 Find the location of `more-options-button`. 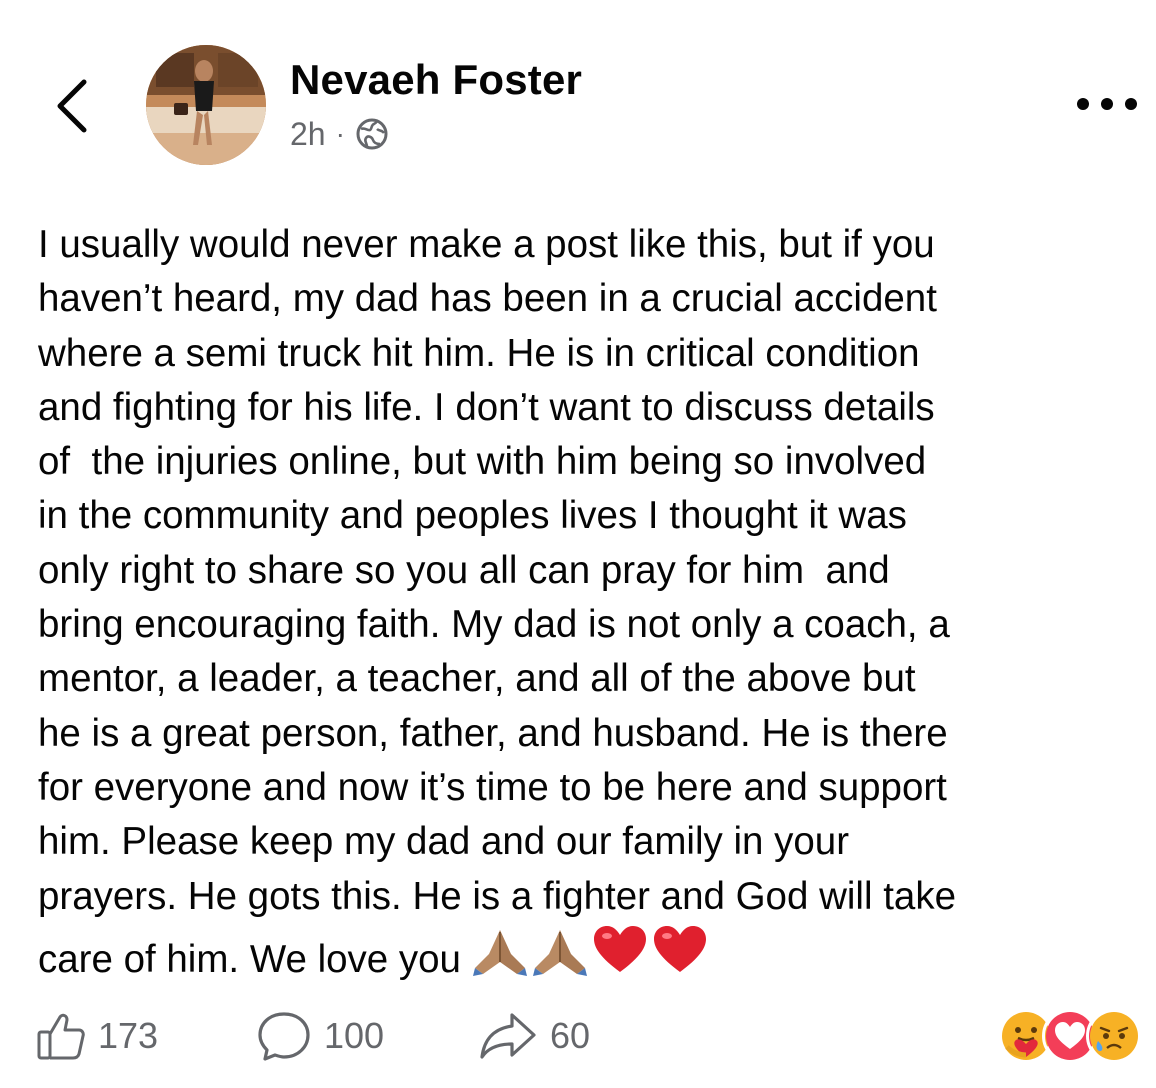

more-options-button is located at coordinates (1107, 104).